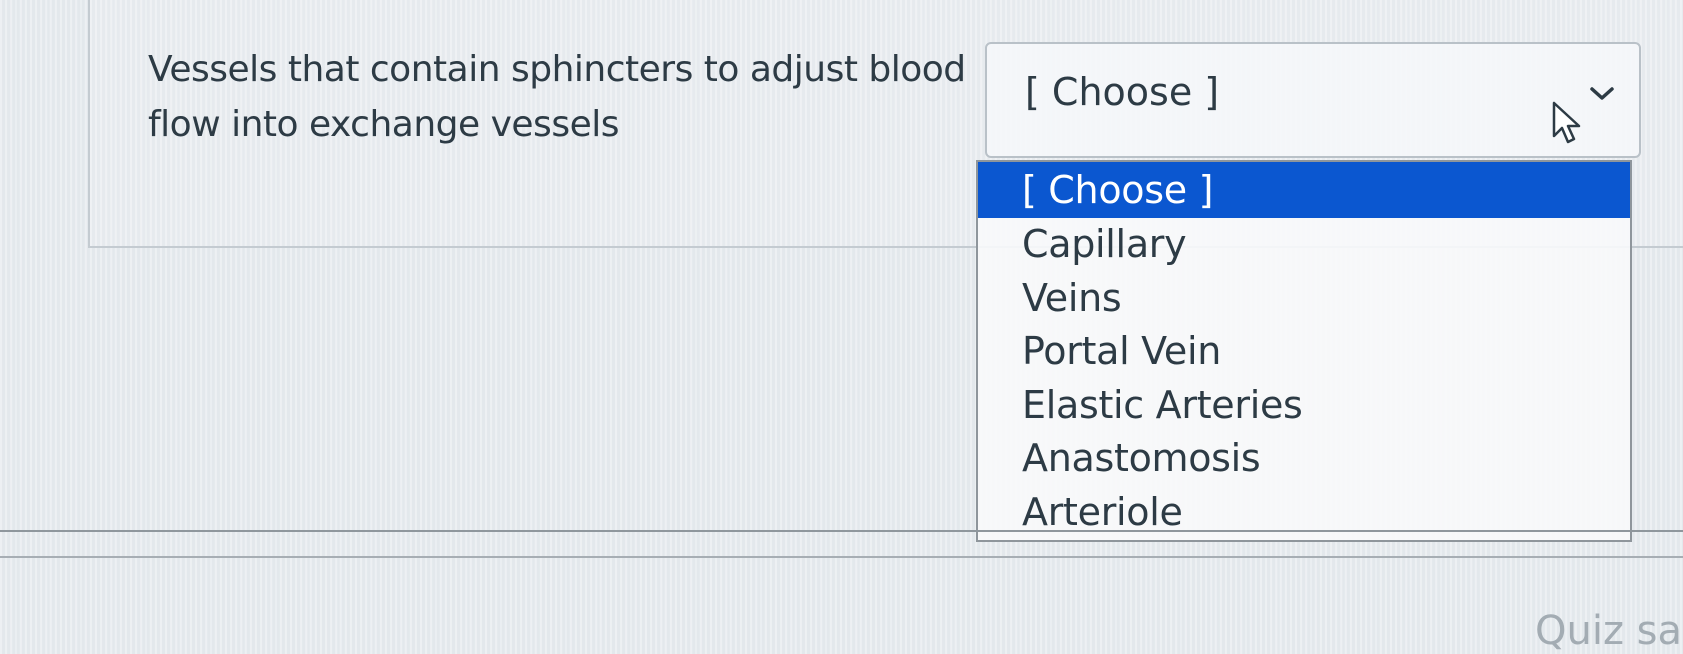  Describe the element at coordinates (1313, 100) in the screenshot. I see `answer-select: [ Choose ]` at that location.